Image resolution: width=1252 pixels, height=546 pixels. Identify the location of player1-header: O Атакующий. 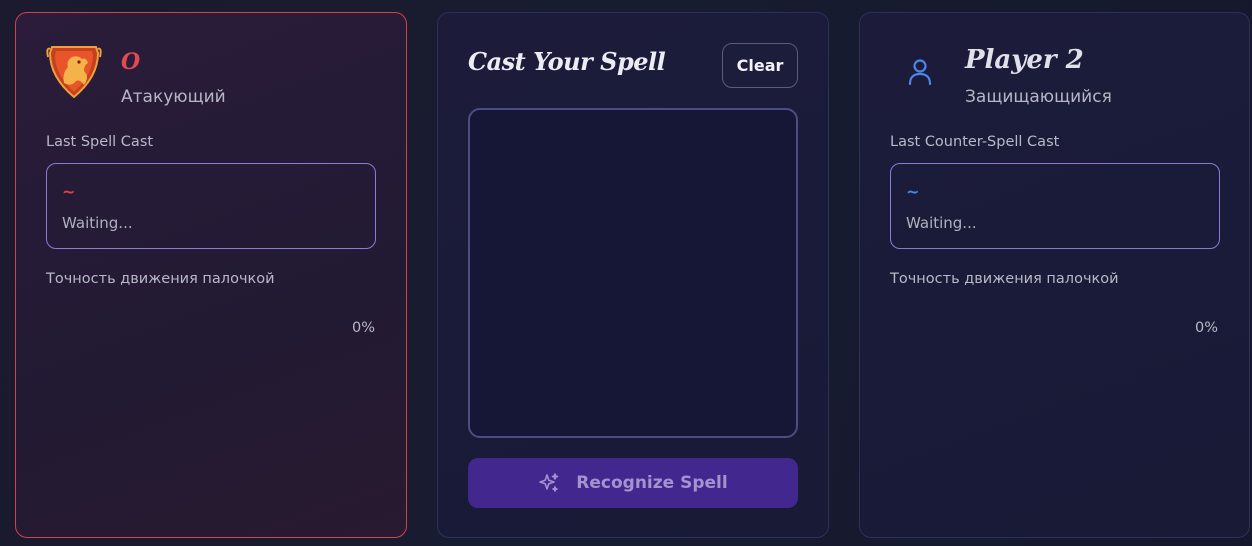
(211, 75).